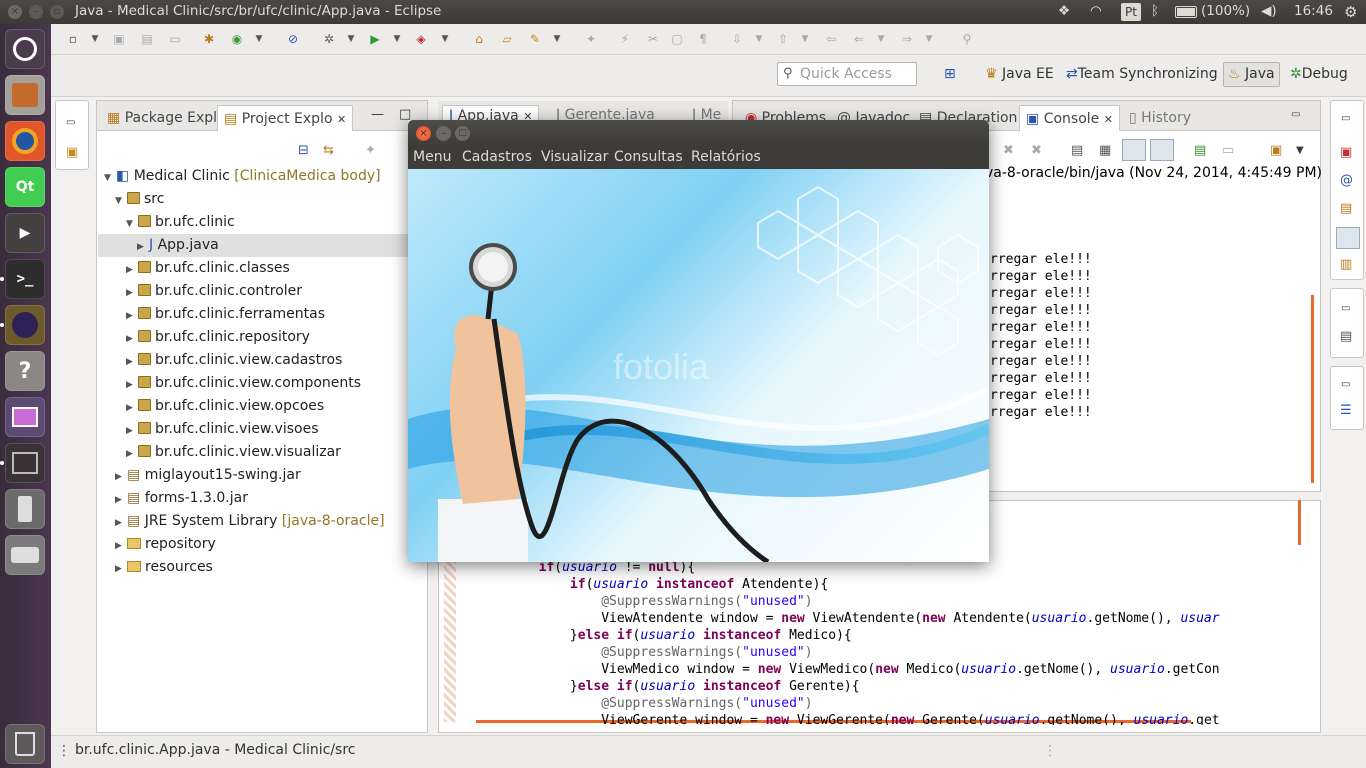  I want to click on collapse-all-icon: ⊟, so click(303, 150).